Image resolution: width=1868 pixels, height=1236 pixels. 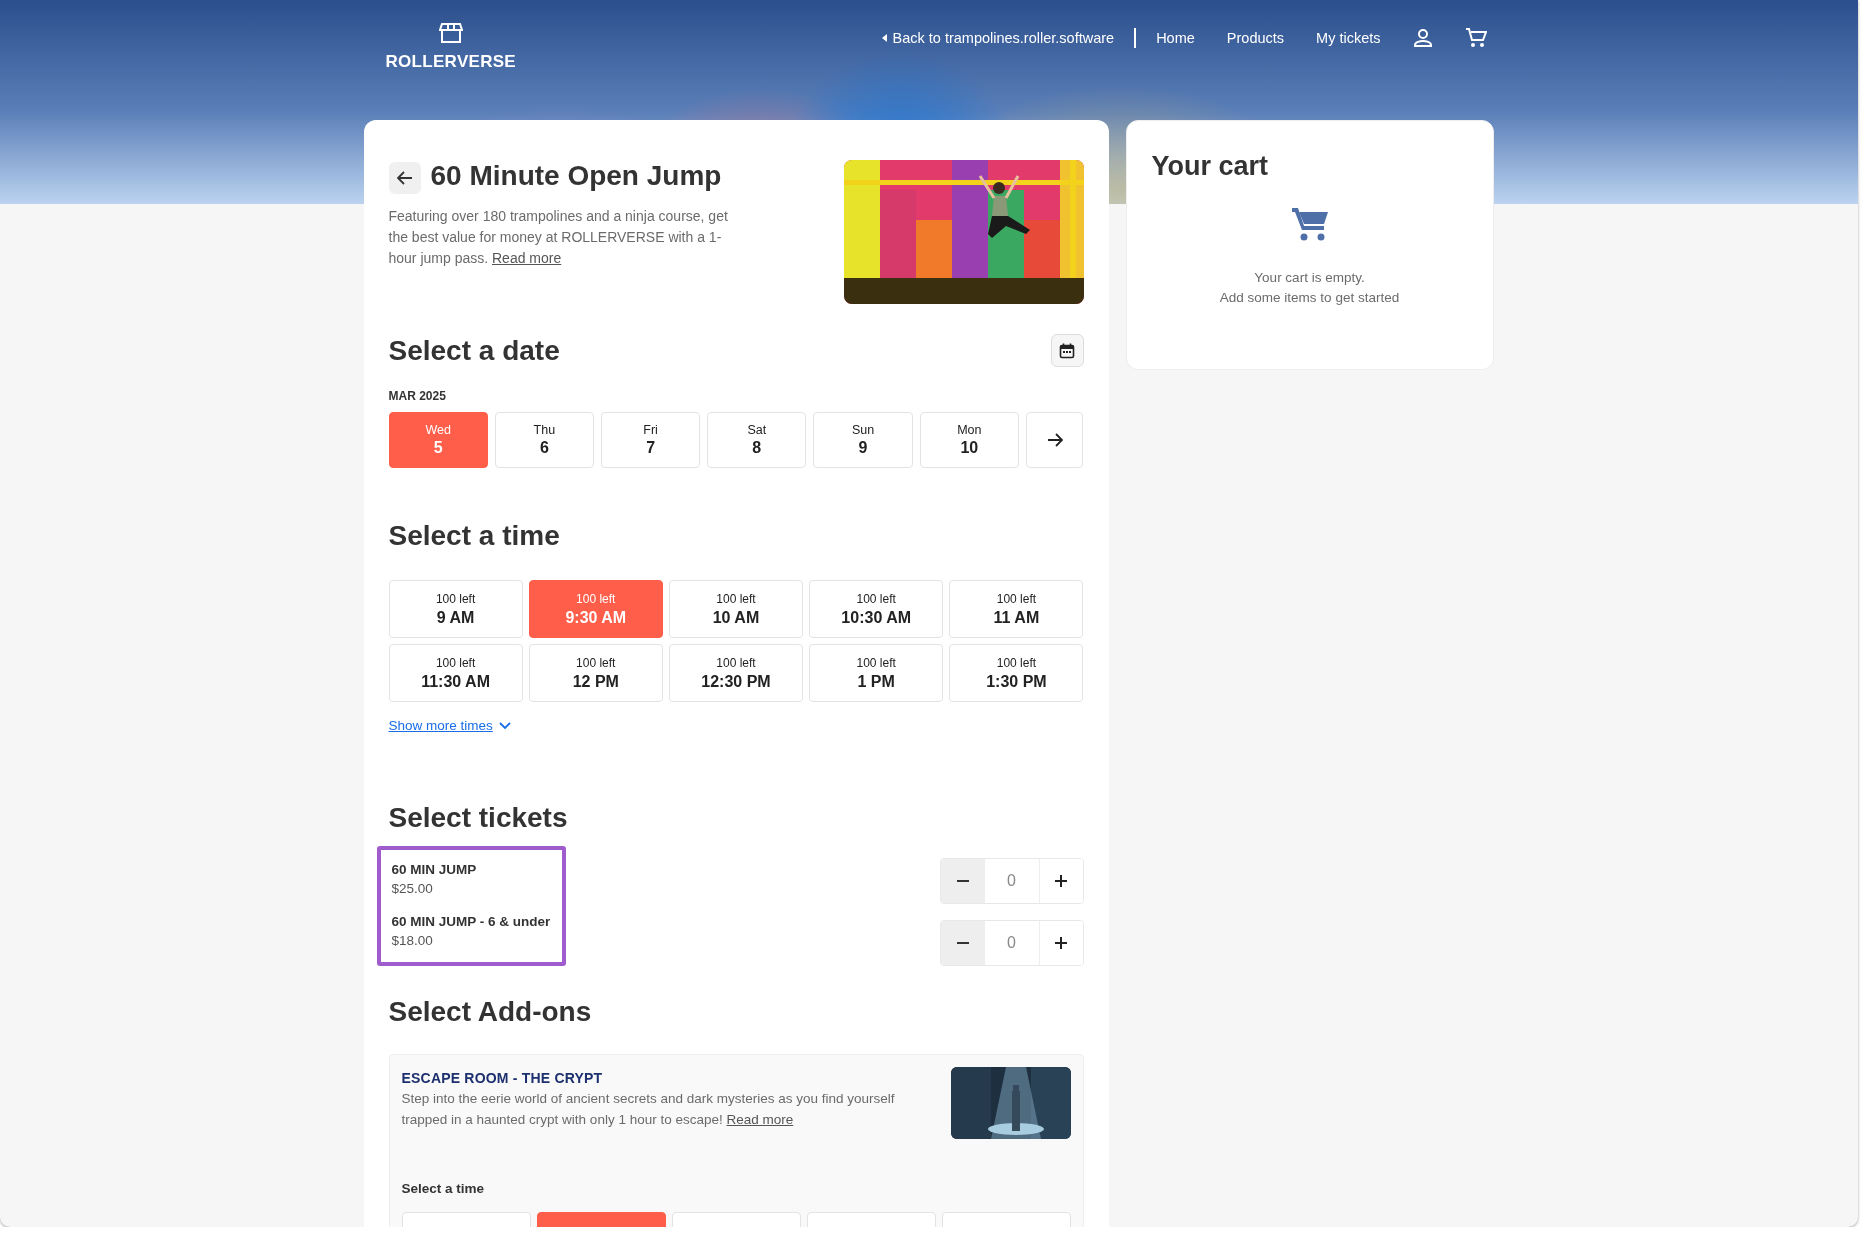 I want to click on cart-icon, so click(x=1475, y=38).